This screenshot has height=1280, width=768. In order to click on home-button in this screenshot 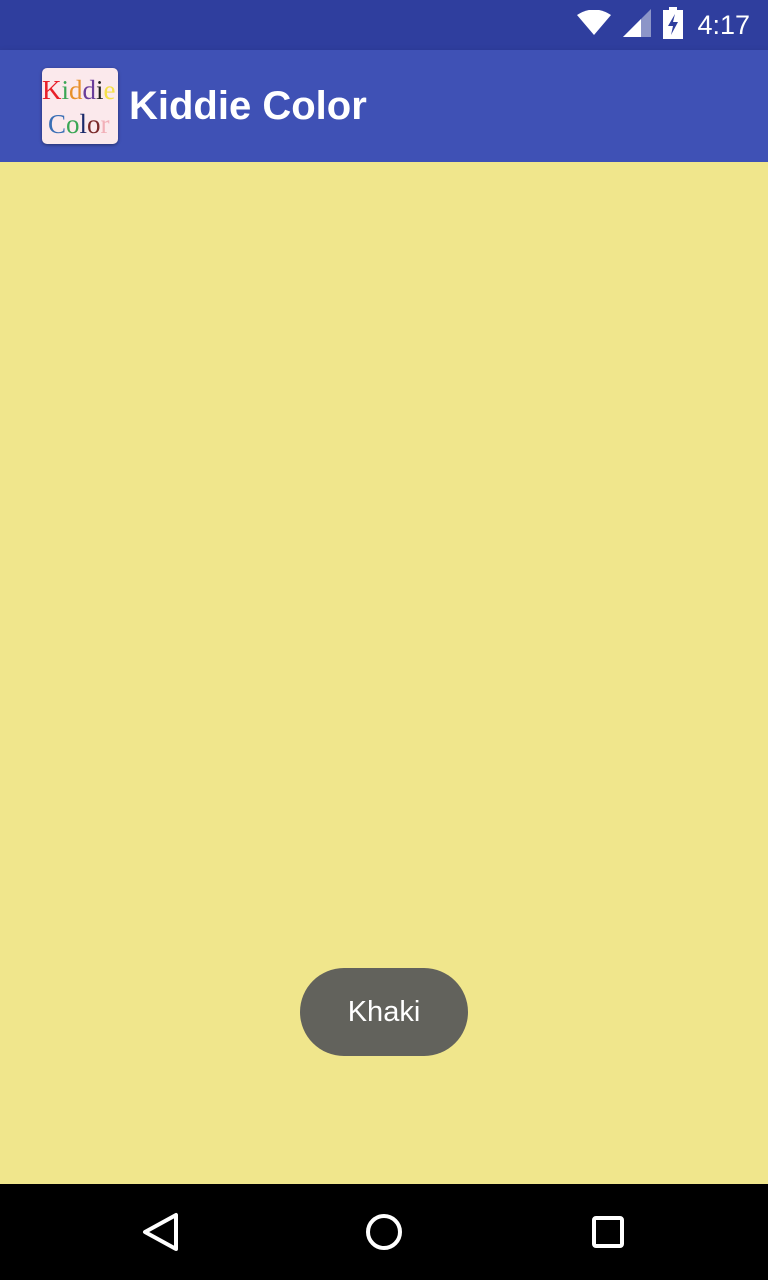, I will do `click(384, 1232)`.